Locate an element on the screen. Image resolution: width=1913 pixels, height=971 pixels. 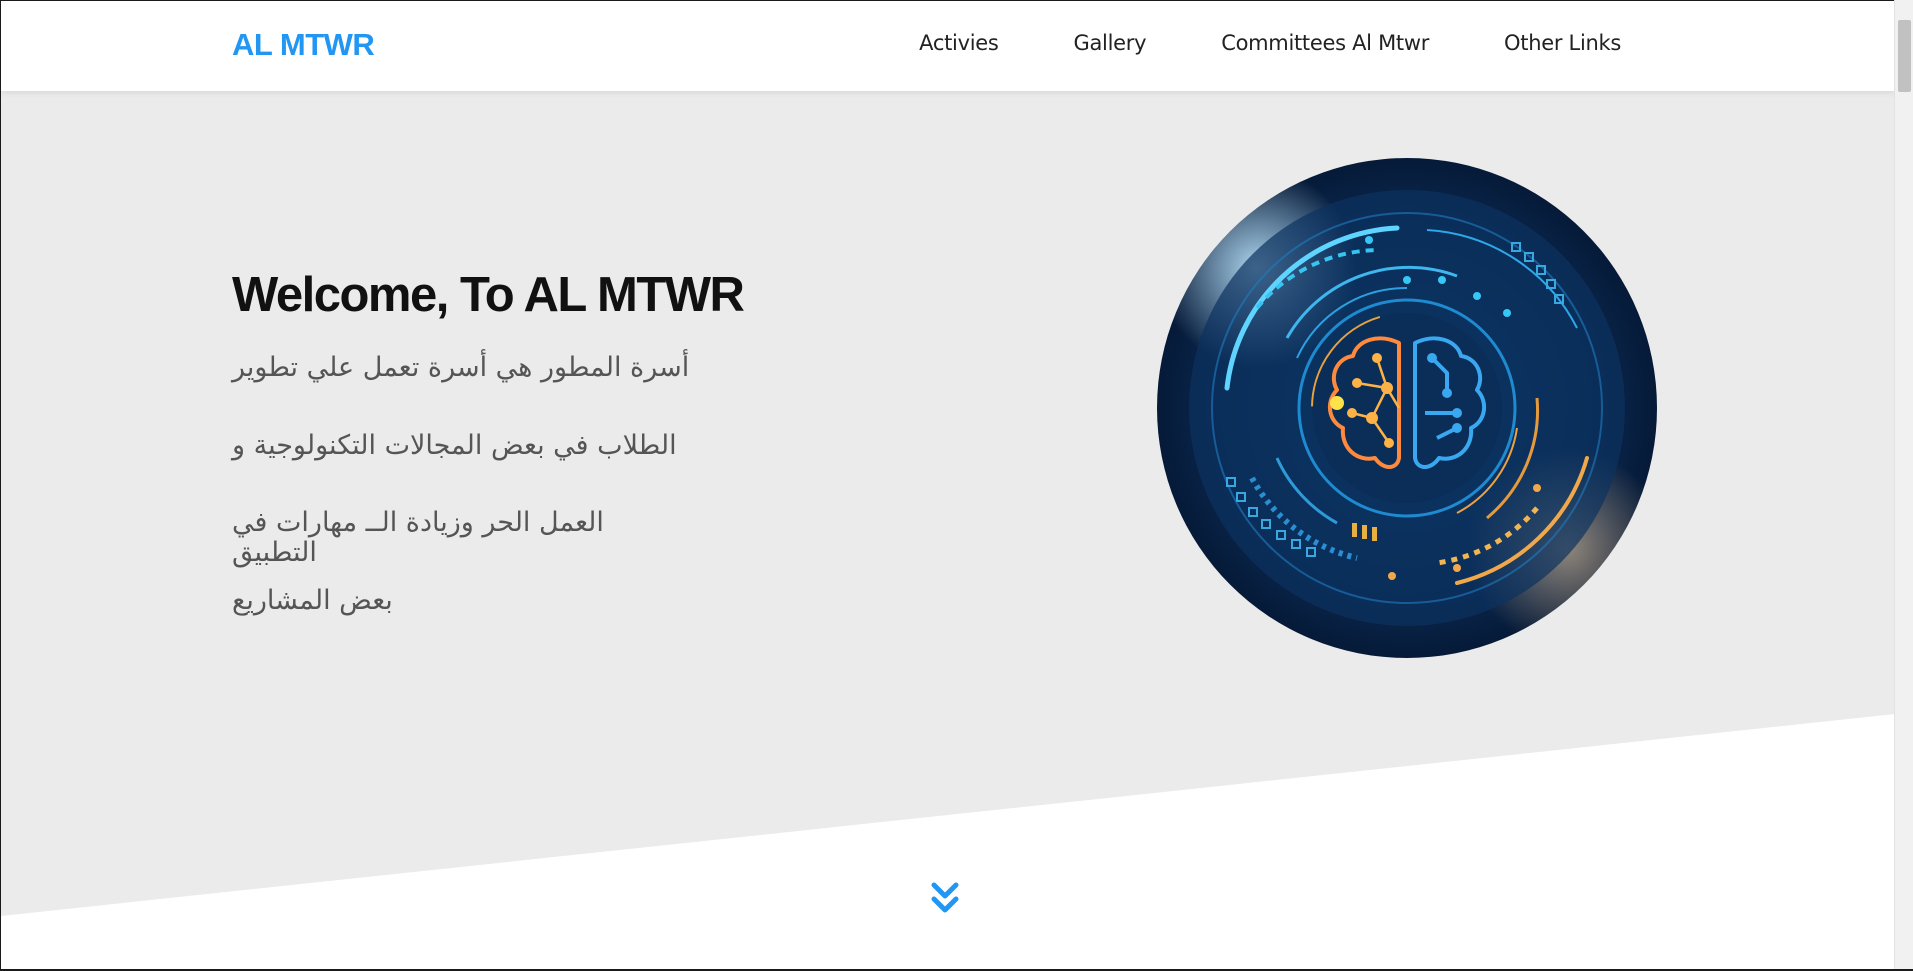
scrollbar-thumb is located at coordinates (1904, 56).